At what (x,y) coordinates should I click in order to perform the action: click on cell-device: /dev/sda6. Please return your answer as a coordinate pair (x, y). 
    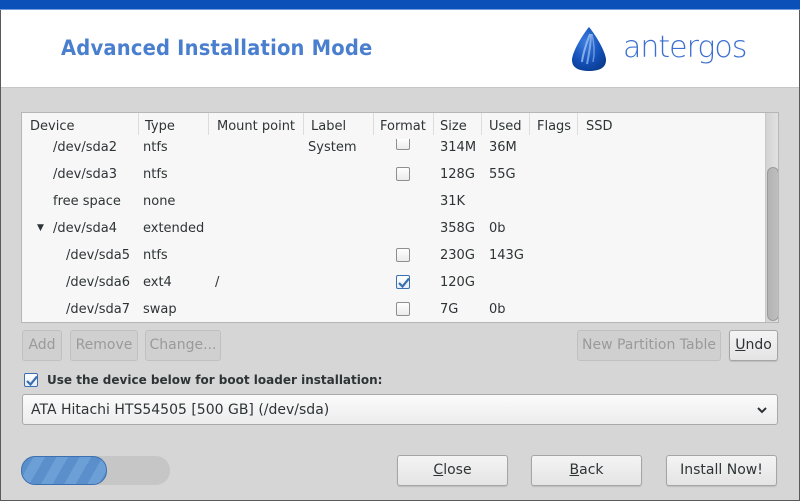
    Looking at the image, I should click on (98, 282).